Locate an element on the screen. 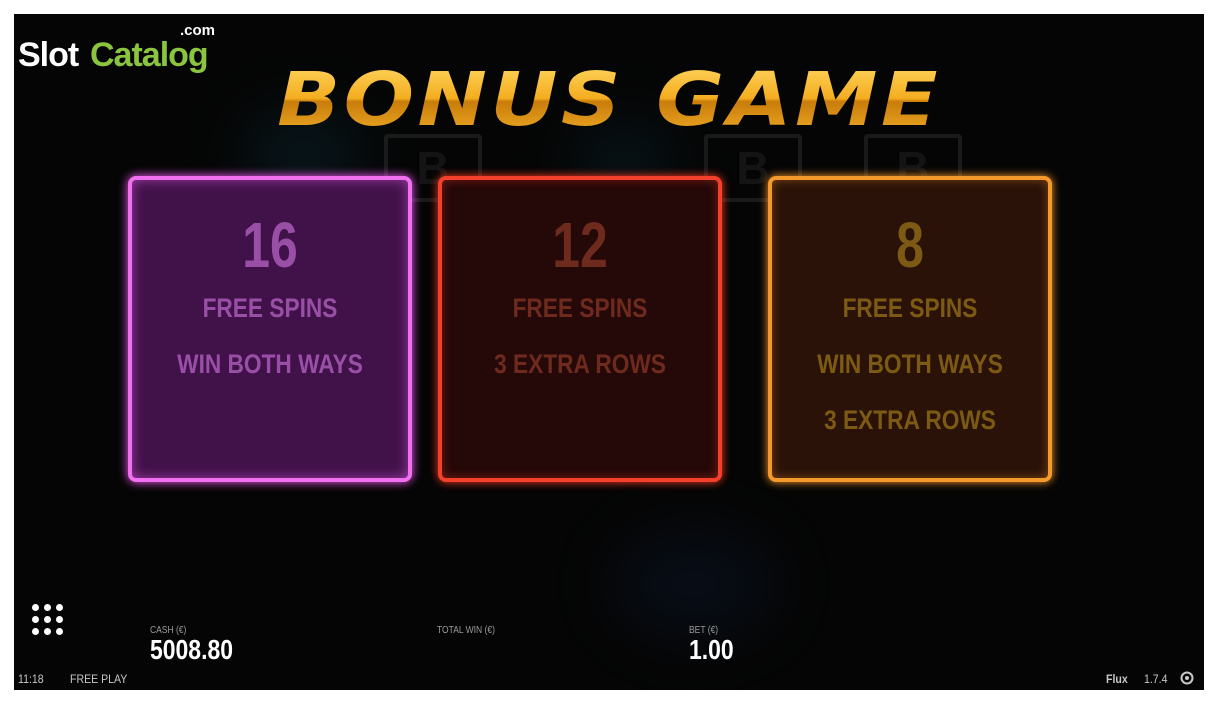 The image size is (1218, 702). spin-count: 12 is located at coordinates (580, 245).